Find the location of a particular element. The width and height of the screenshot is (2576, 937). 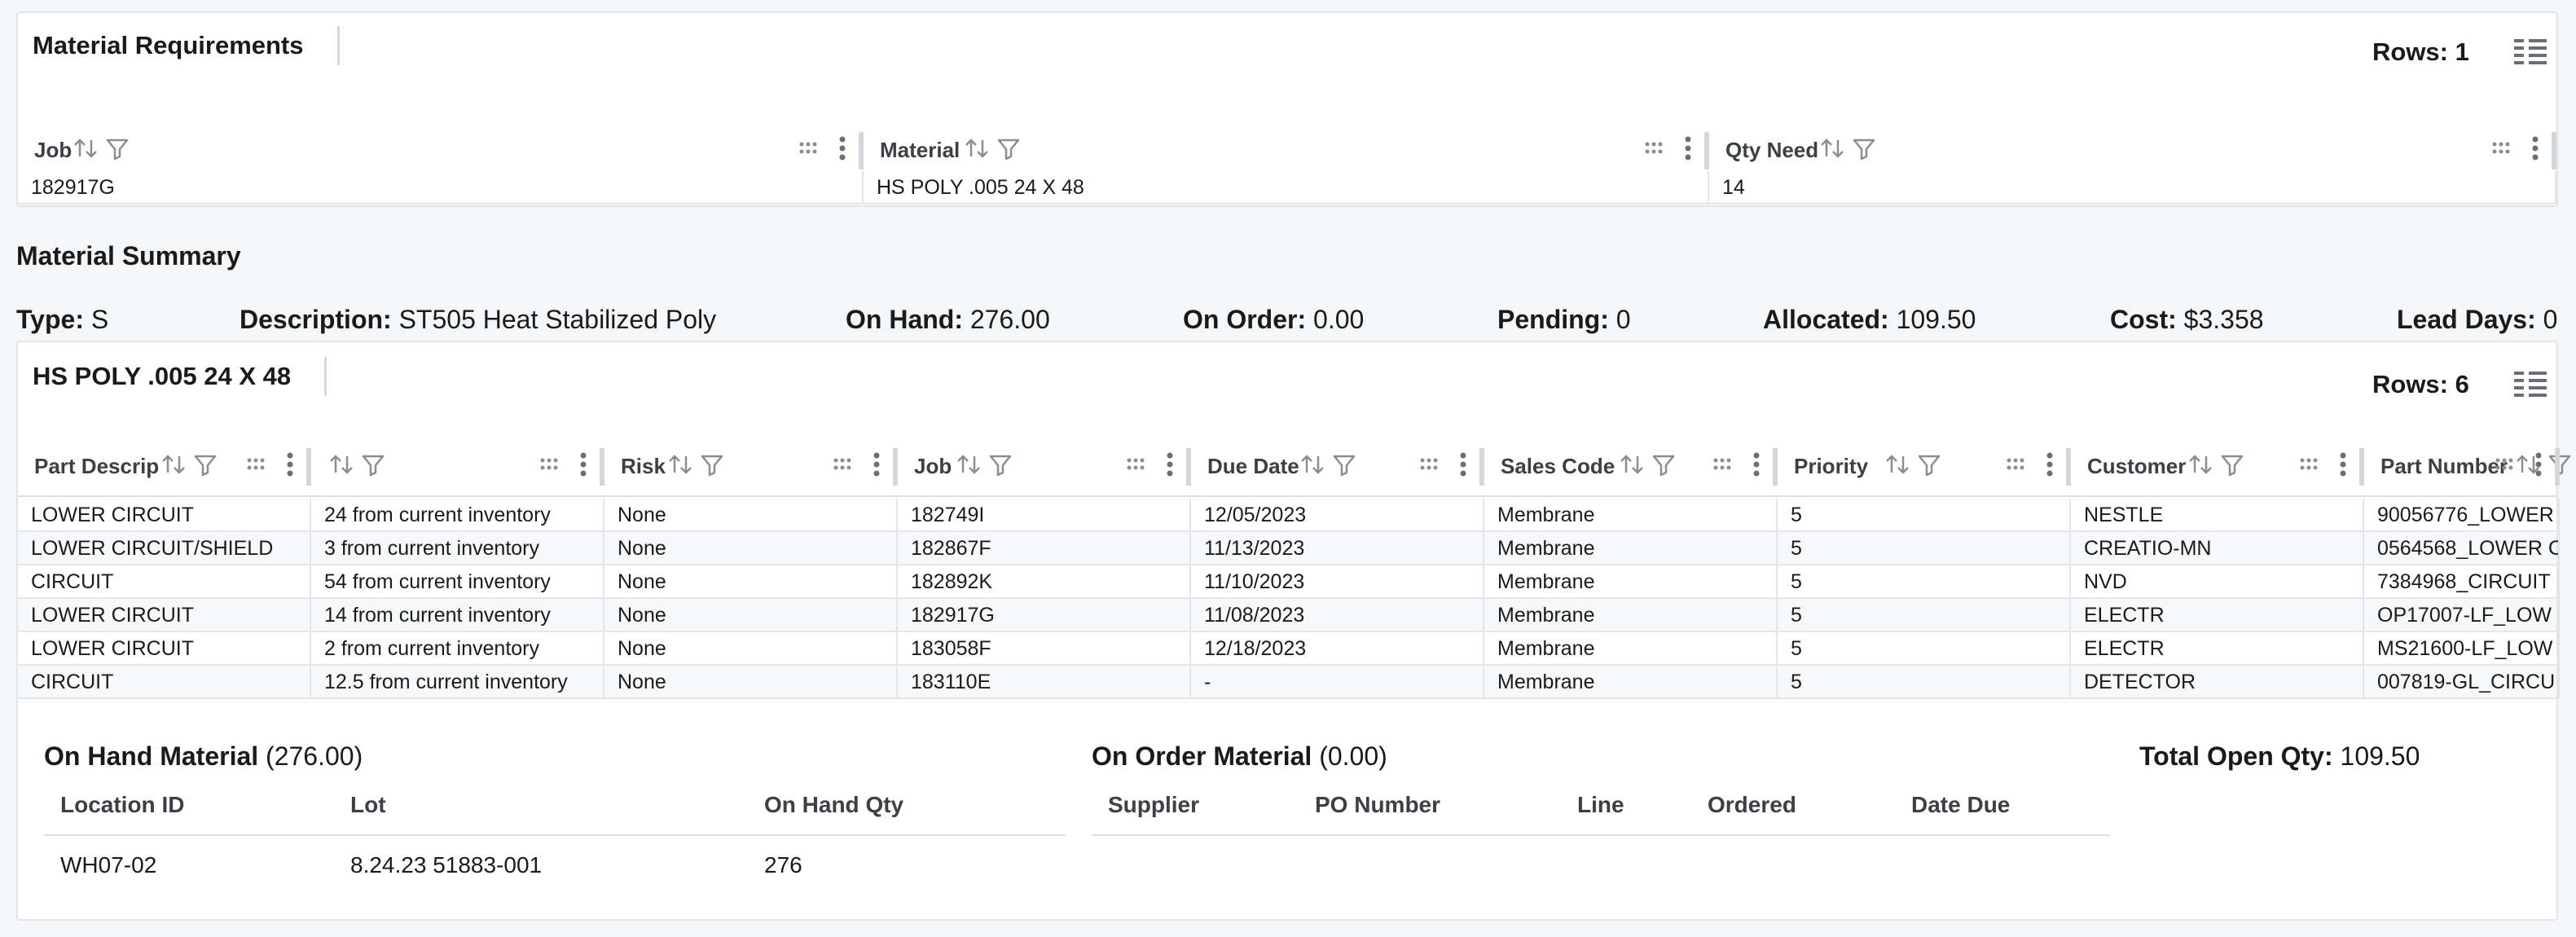

on-order-column-header: Date Due is located at coordinates (1960, 805).